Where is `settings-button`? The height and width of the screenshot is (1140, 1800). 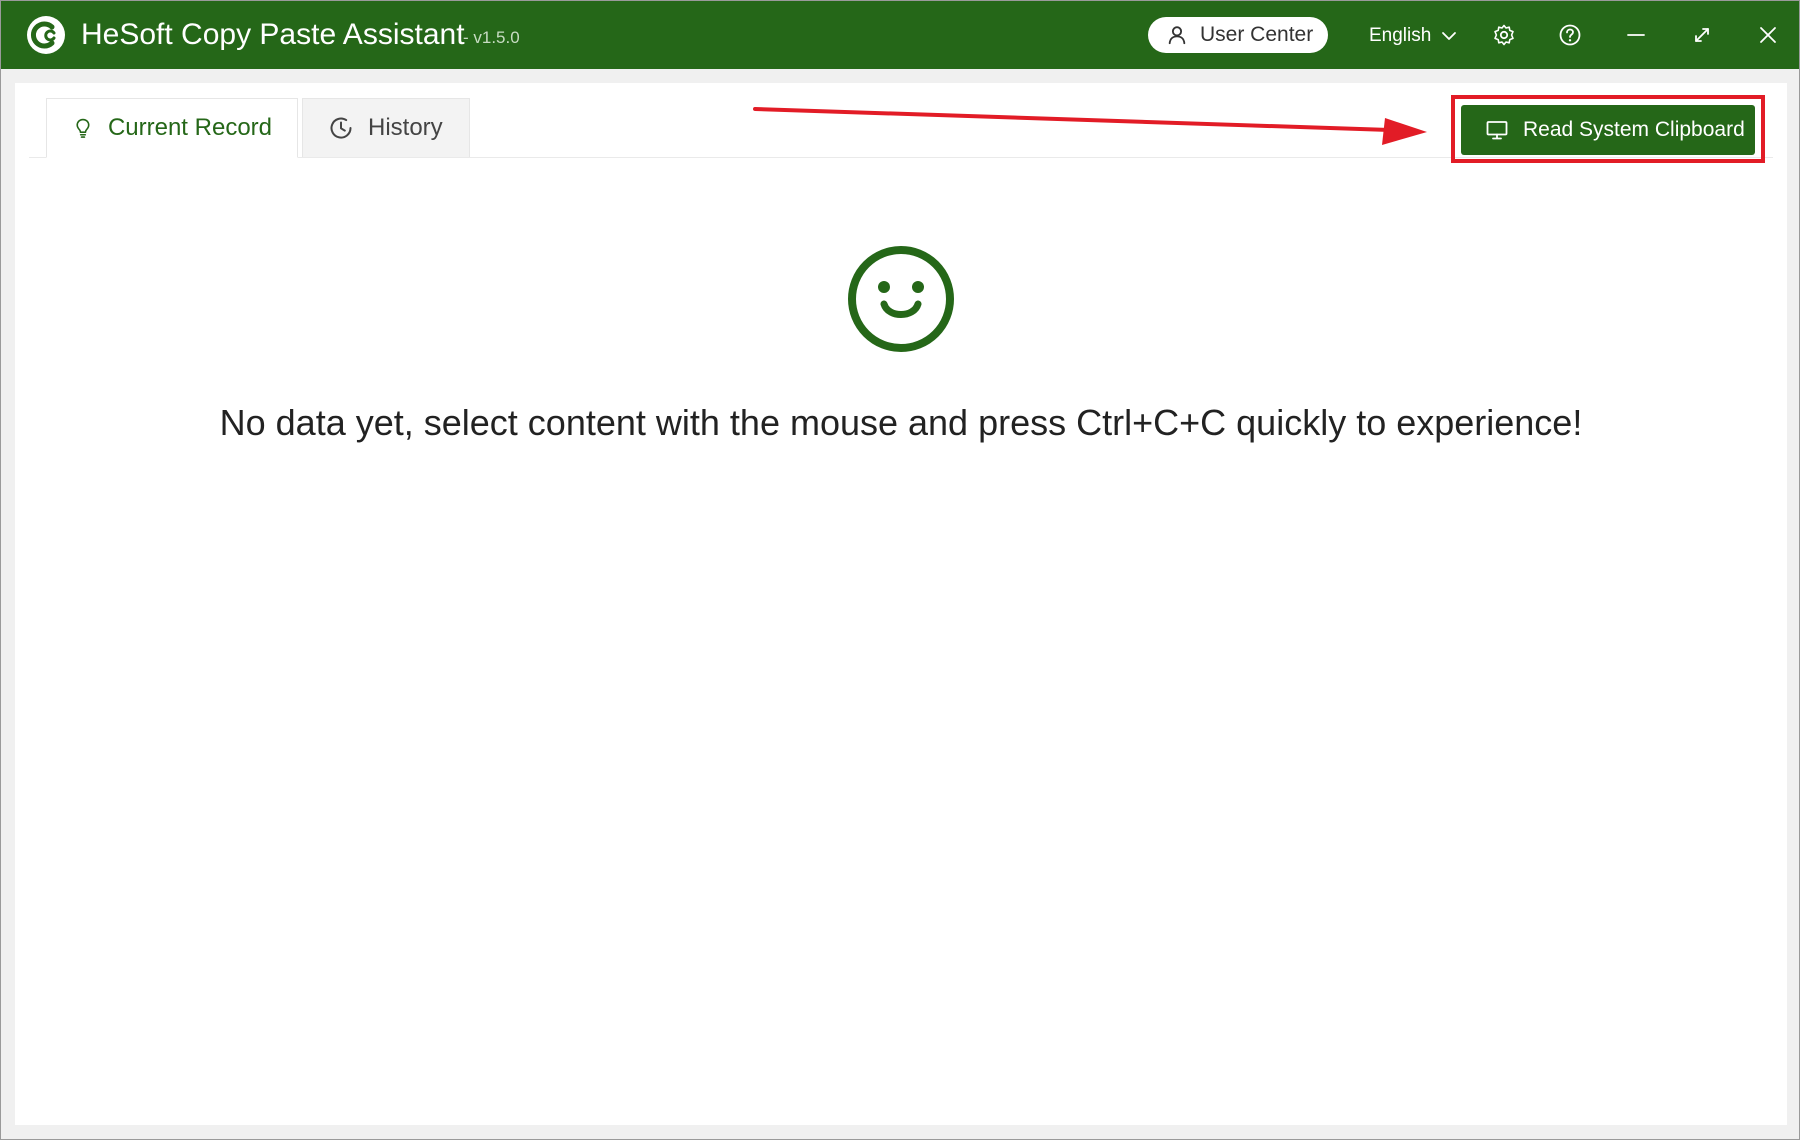 settings-button is located at coordinates (1504, 35).